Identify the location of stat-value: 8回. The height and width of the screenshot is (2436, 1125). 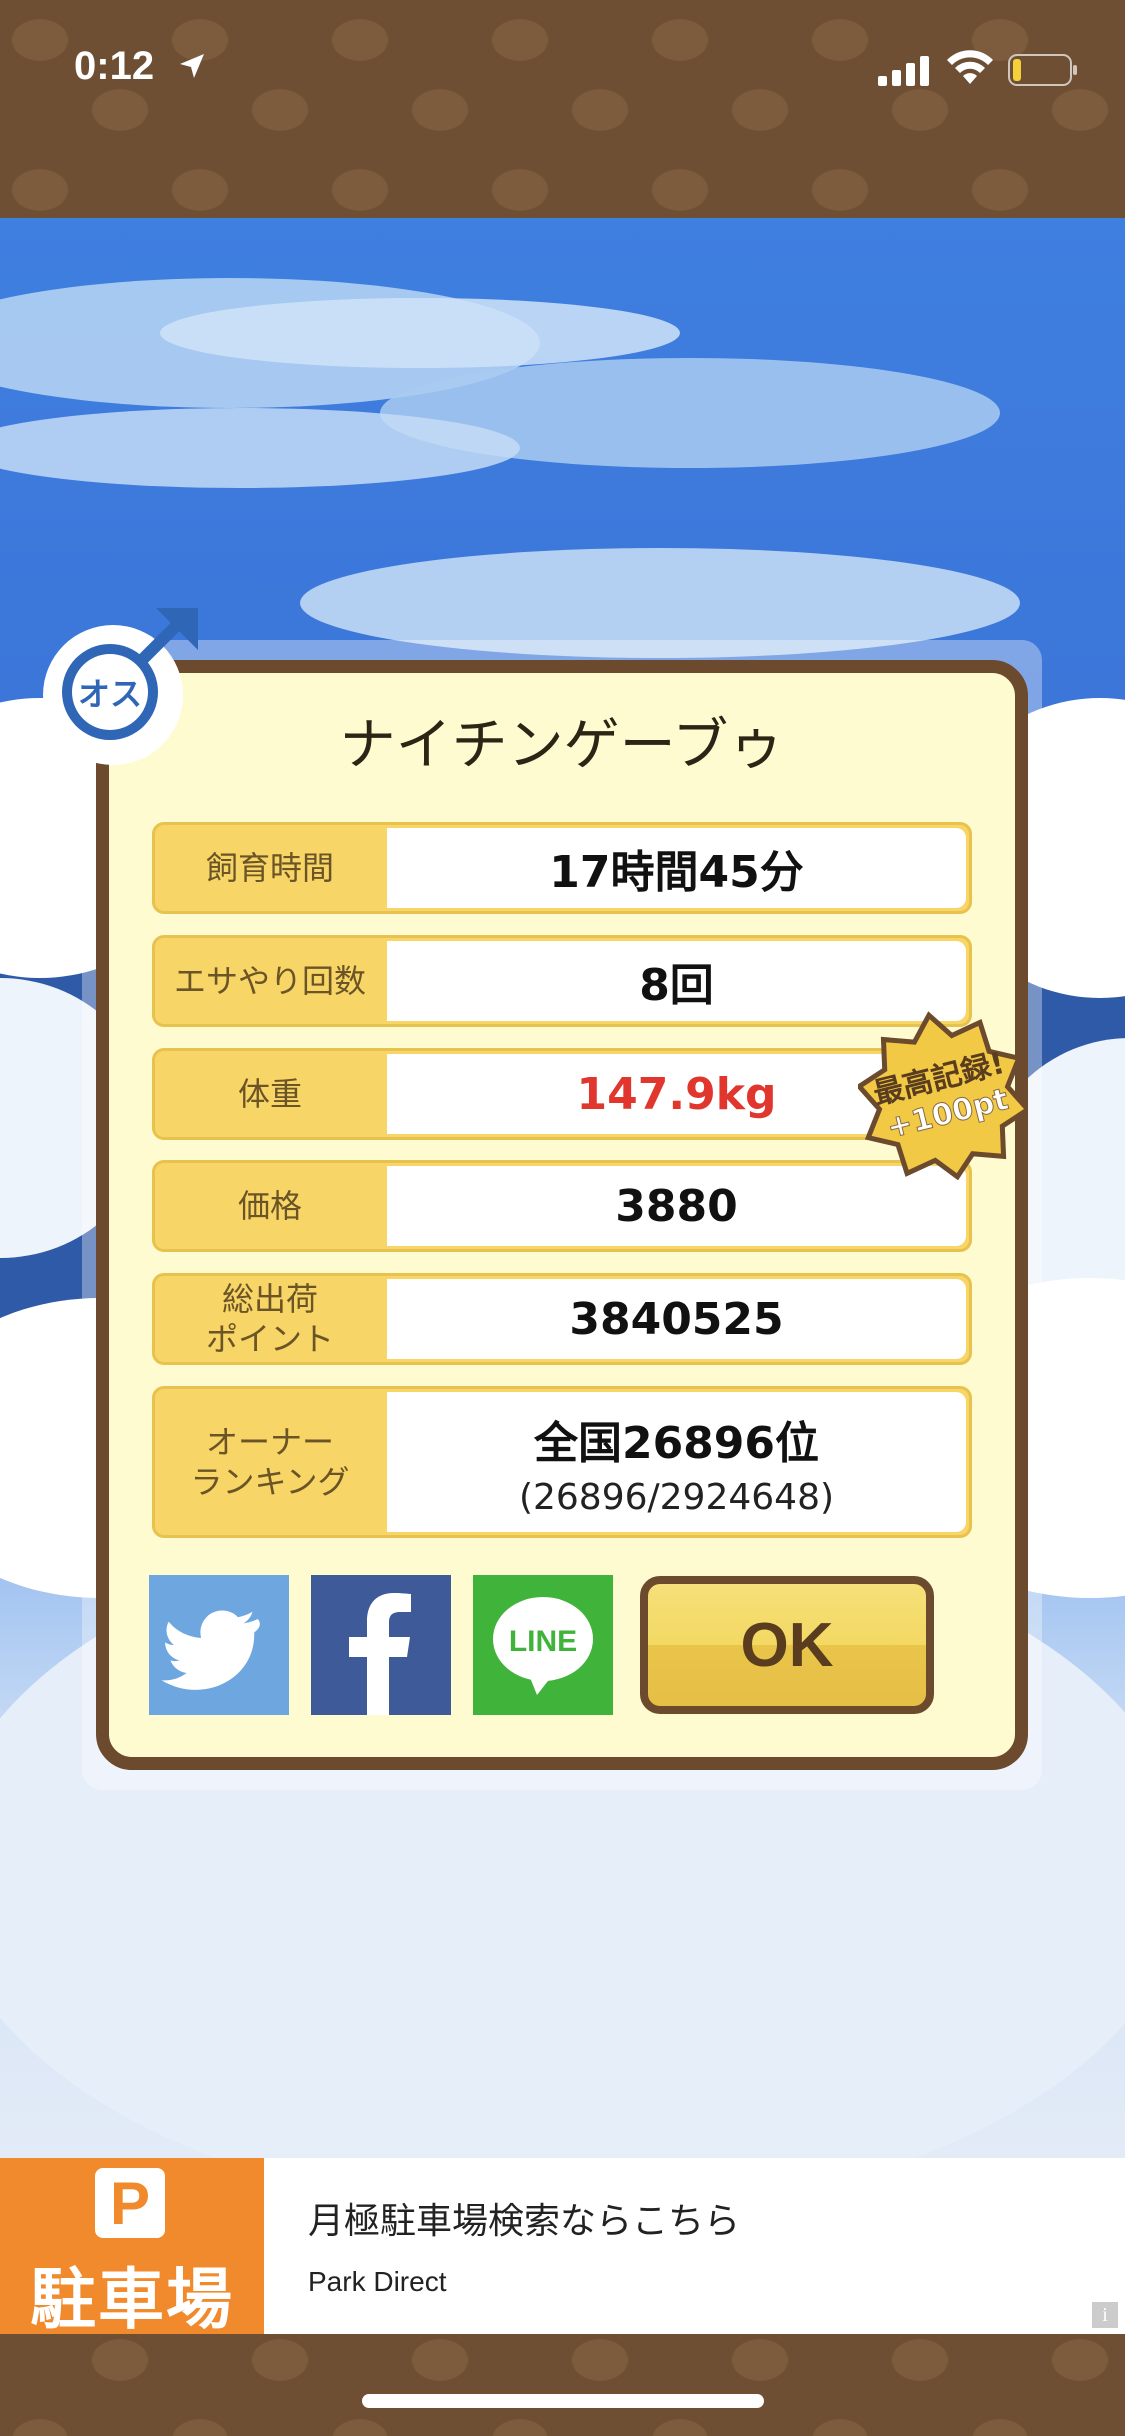
(676, 981).